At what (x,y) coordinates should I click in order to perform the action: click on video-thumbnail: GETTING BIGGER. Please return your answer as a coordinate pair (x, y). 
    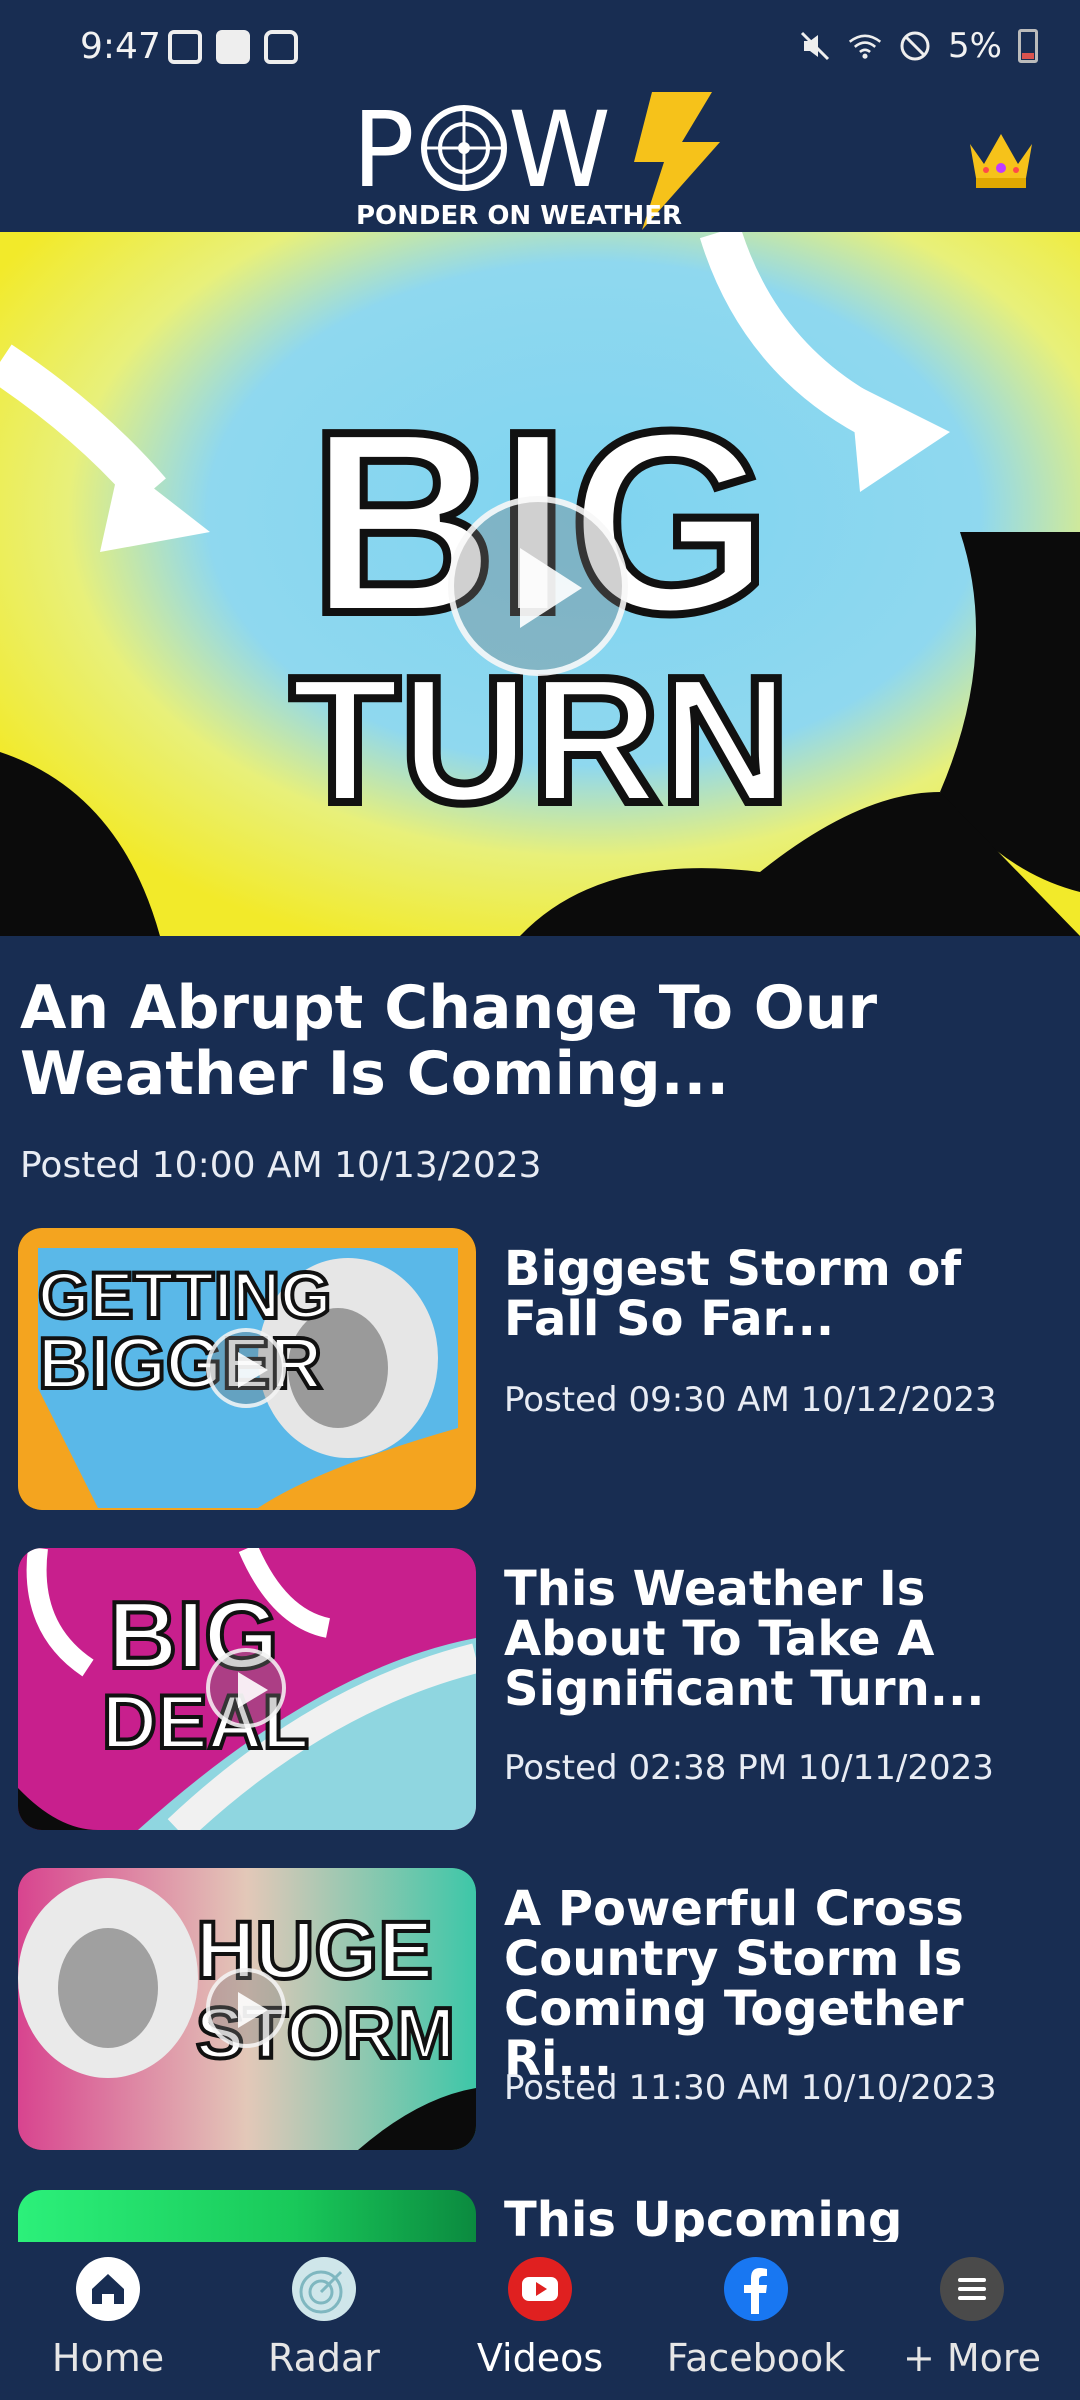
    Looking at the image, I should click on (247, 1369).